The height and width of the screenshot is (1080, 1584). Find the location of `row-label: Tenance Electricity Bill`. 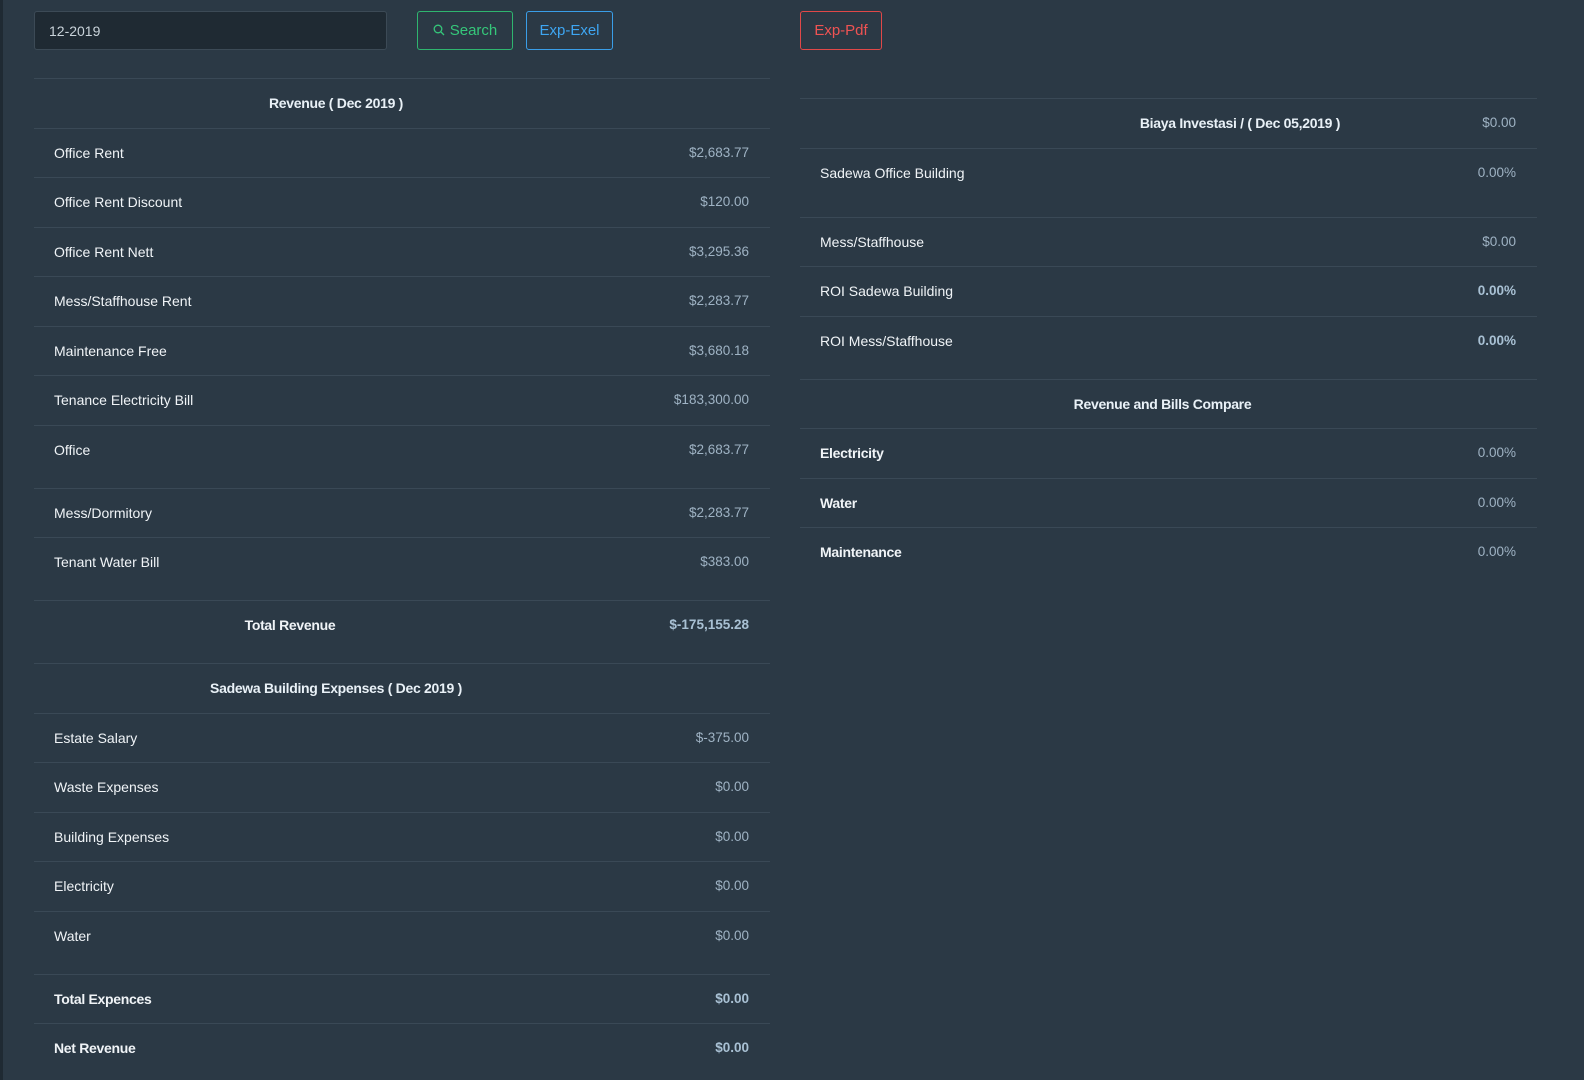

row-label: Tenance Electricity Bill is located at coordinates (124, 400).